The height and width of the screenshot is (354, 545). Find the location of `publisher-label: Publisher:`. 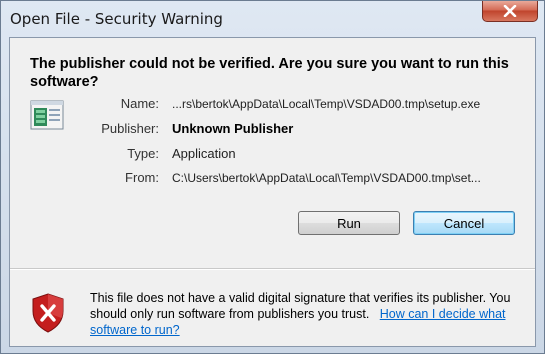

publisher-label: Publisher: is located at coordinates (130, 128).